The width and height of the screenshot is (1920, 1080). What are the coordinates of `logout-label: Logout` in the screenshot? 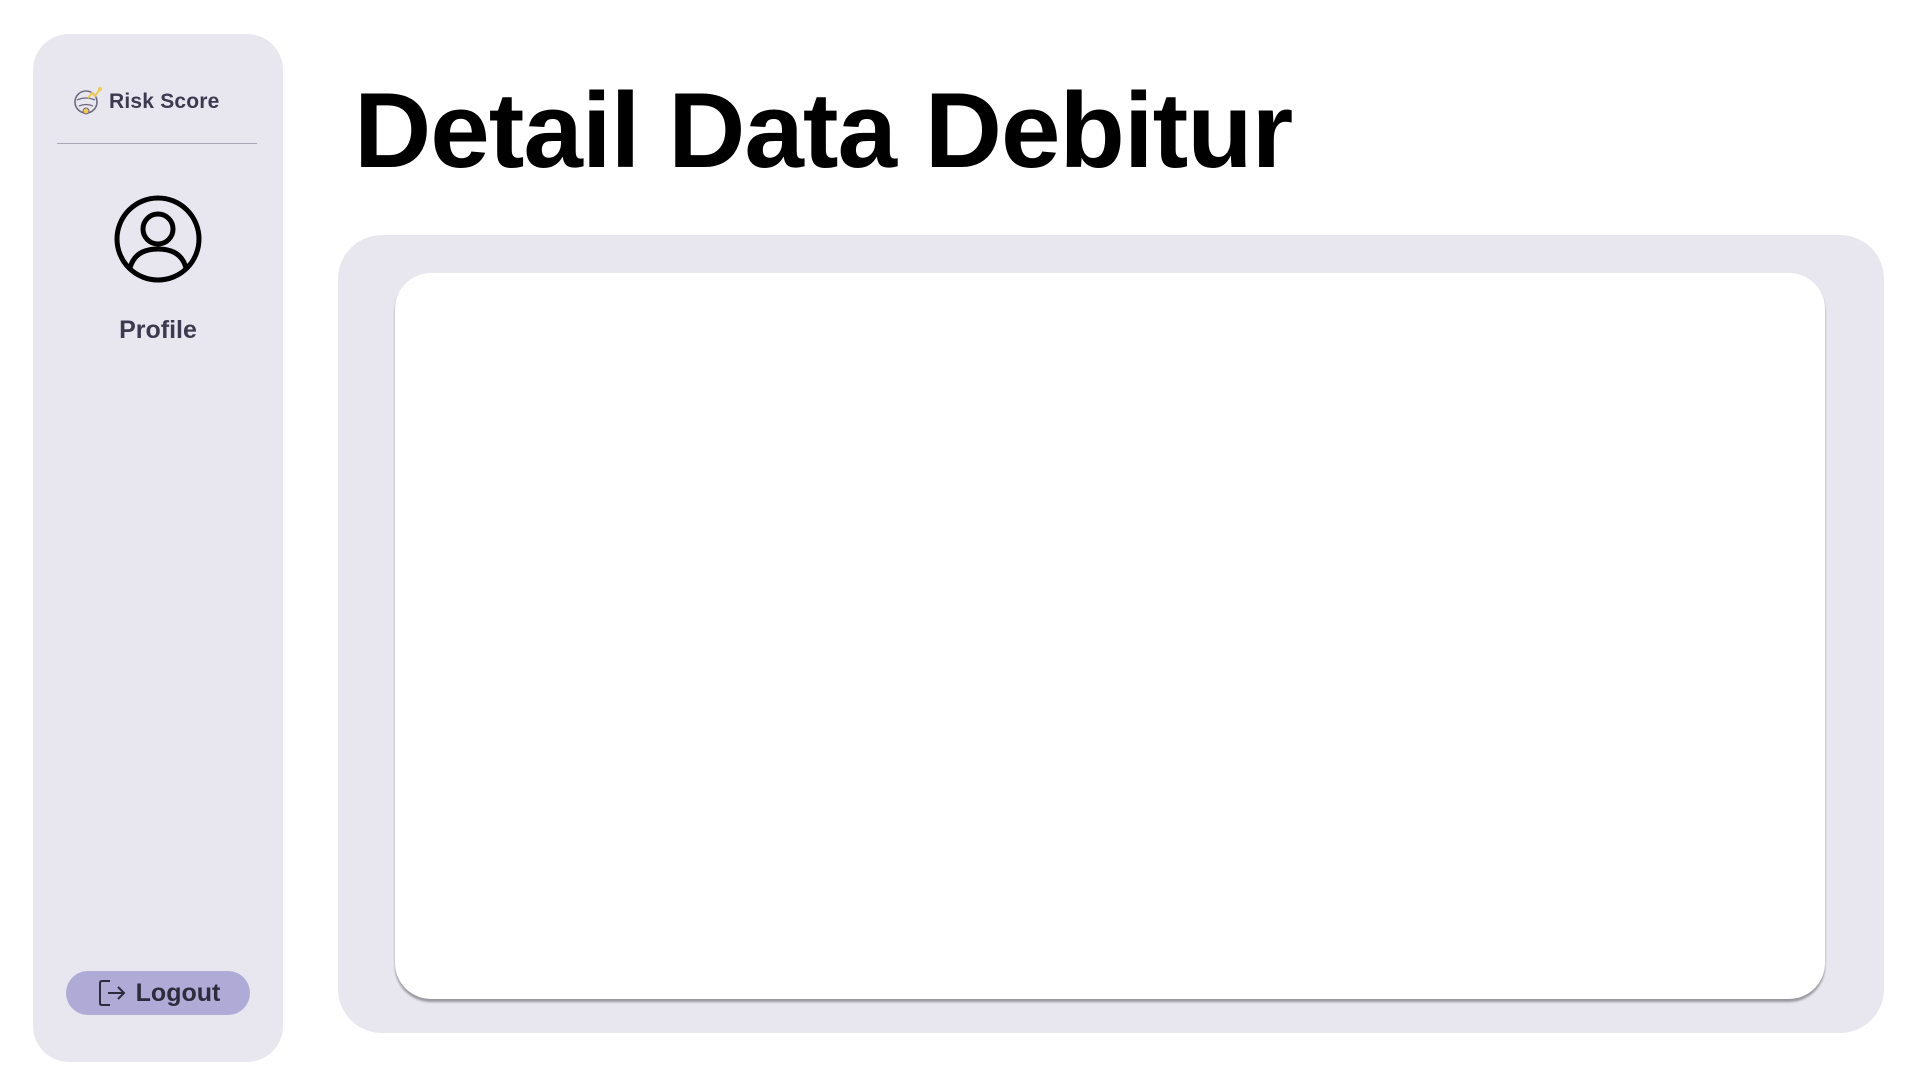 It's located at (178, 992).